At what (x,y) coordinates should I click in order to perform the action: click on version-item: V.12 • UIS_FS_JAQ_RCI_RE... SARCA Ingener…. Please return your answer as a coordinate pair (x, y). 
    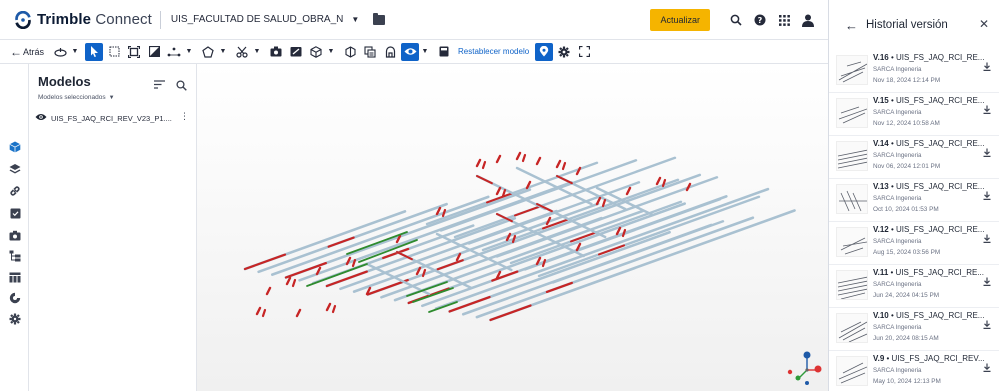
    Looking at the image, I should click on (913, 242).